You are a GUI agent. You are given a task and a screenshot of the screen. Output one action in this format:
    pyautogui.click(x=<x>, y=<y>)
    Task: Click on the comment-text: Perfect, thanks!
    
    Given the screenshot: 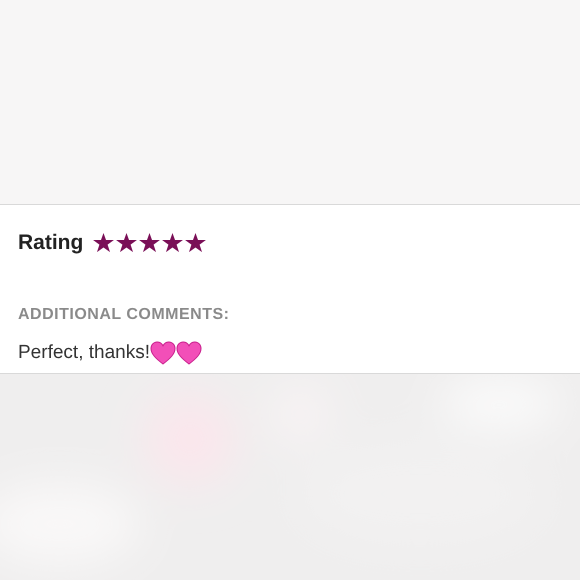 What is the action you would take?
    pyautogui.click(x=84, y=352)
    